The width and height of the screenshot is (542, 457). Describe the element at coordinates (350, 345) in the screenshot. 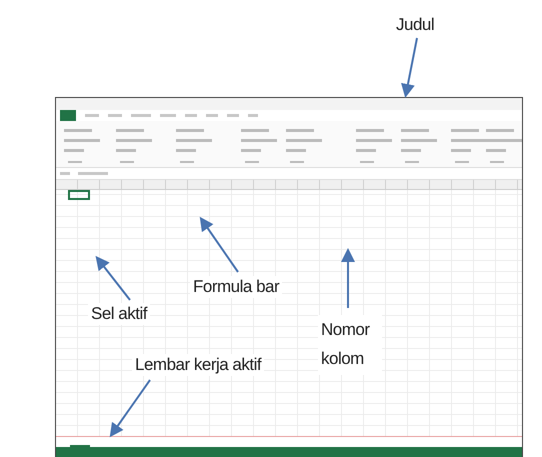

I see `annotation-label: Nomor kolom` at that location.